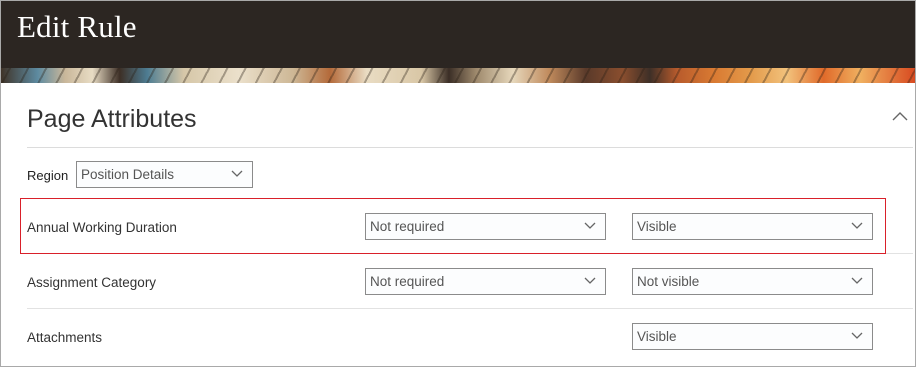 This screenshot has width=916, height=367. I want to click on region-select: Position Details, so click(164, 174).